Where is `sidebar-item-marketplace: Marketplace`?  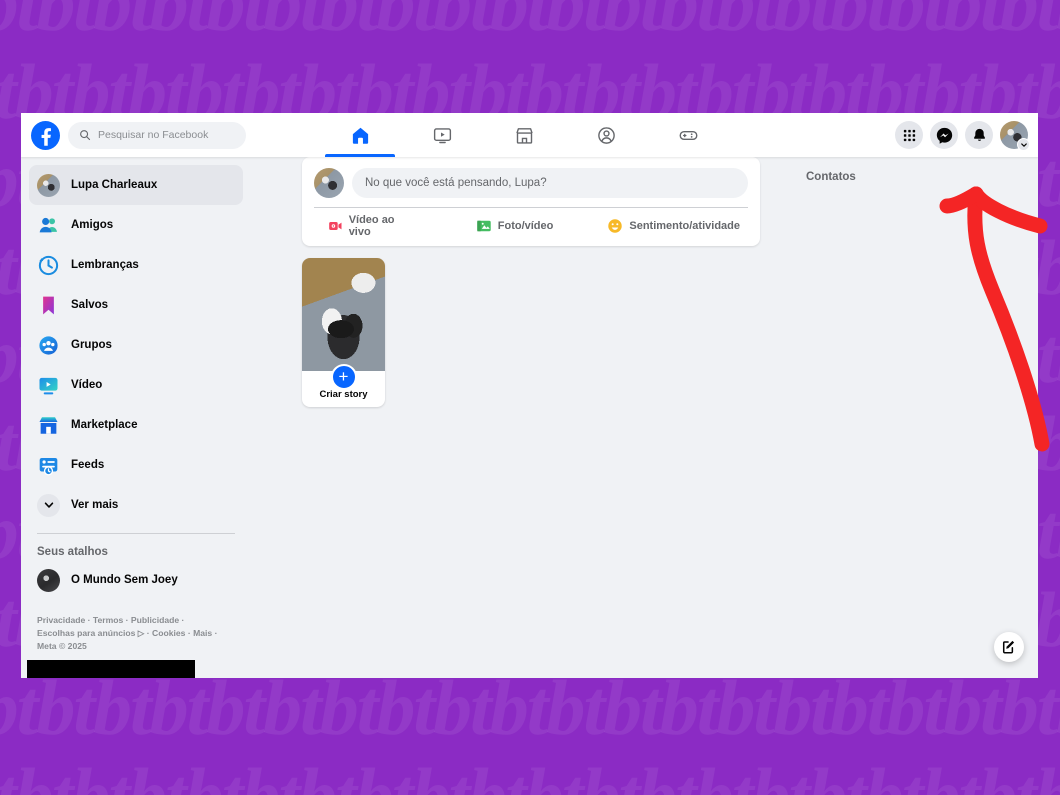
sidebar-item-marketplace: Marketplace is located at coordinates (136, 425).